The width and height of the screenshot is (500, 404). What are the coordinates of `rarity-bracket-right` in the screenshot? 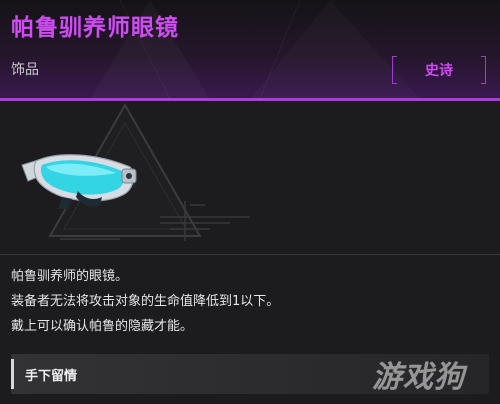 It's located at (483, 70).